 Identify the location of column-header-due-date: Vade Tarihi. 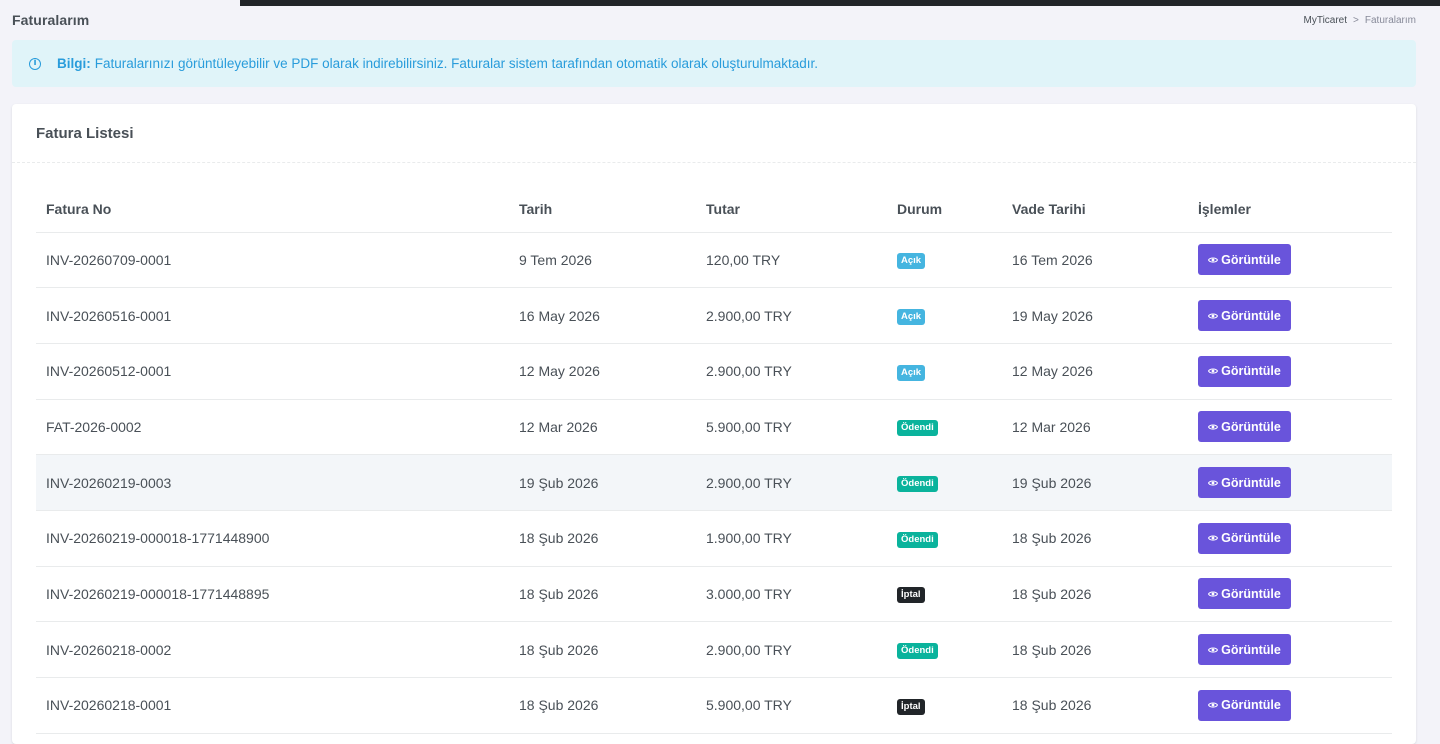
(1095, 209).